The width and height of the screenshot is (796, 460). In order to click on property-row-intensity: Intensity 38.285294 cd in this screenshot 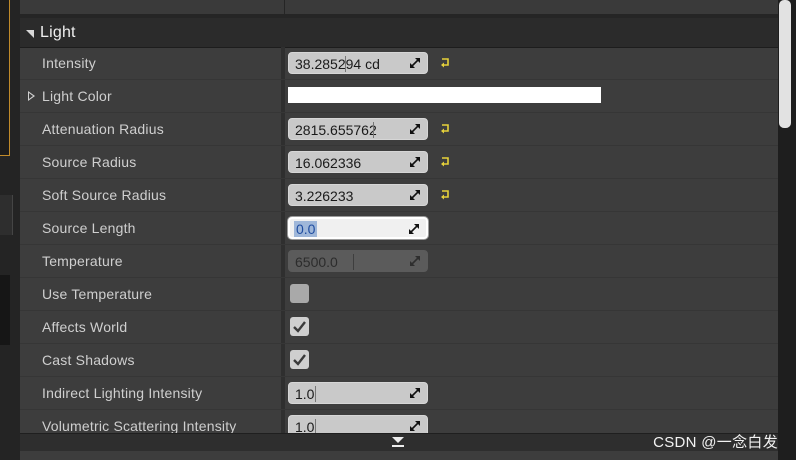, I will do `click(399, 63)`.